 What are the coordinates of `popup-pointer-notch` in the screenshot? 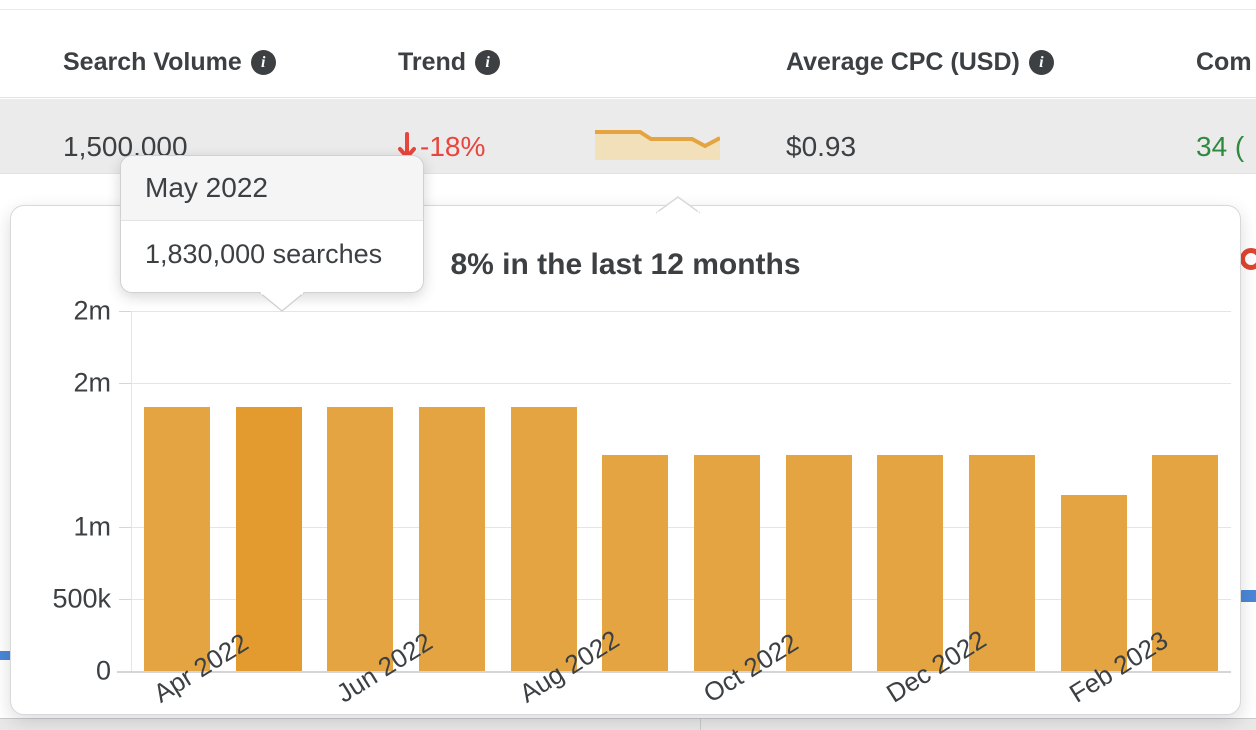 It's located at (678, 205).